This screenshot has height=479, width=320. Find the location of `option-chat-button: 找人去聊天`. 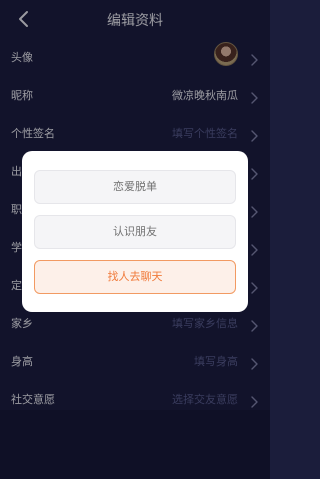

option-chat-button: 找人去聊天 is located at coordinates (135, 277).